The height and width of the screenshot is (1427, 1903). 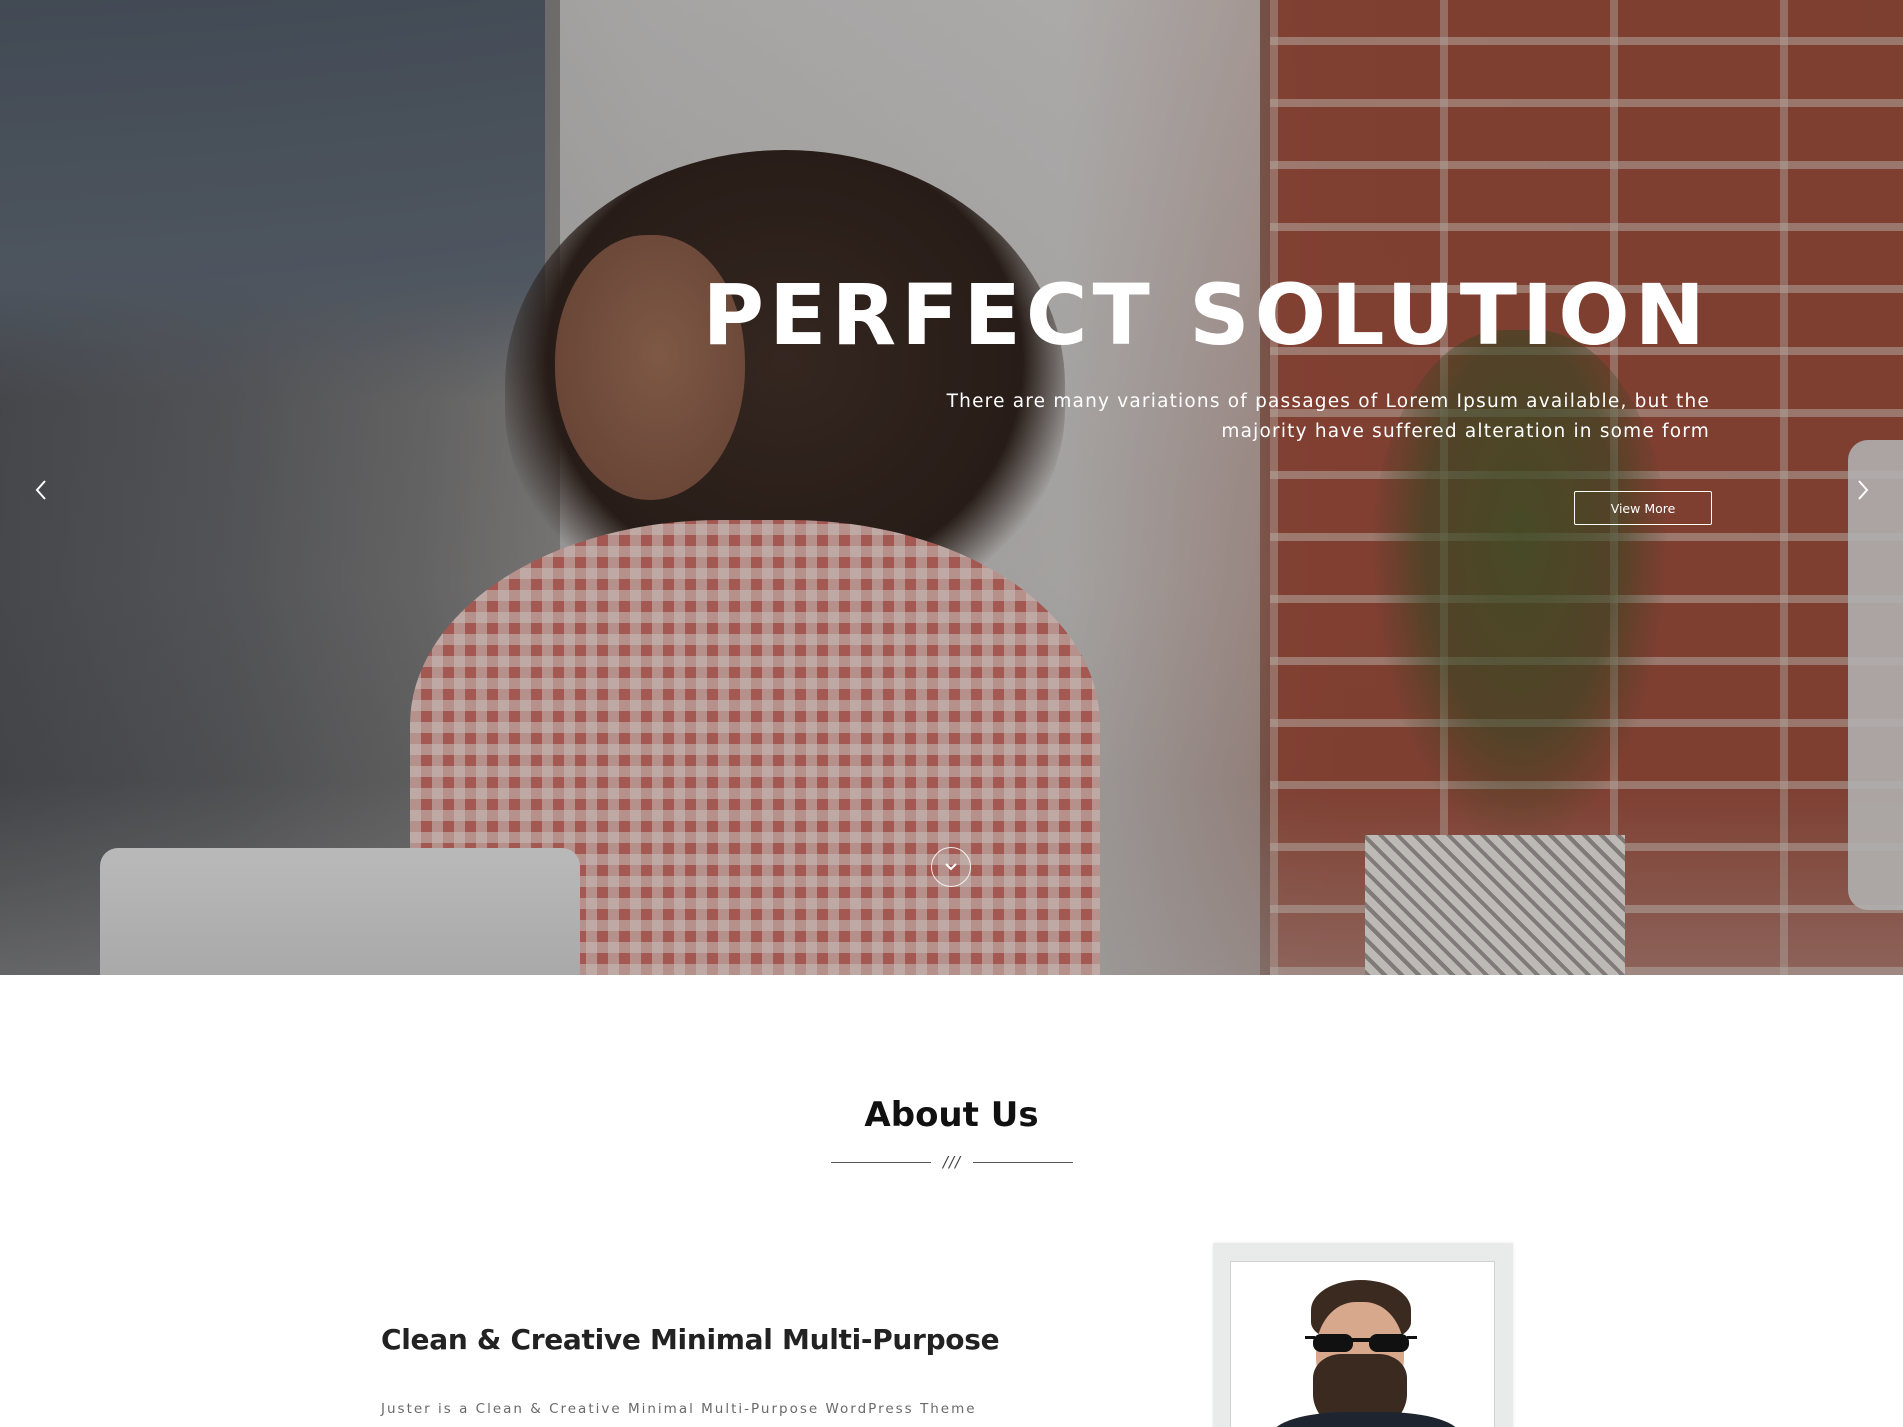 What do you see at coordinates (951, 1115) in the screenshot?
I see `about-title: About Us` at bounding box center [951, 1115].